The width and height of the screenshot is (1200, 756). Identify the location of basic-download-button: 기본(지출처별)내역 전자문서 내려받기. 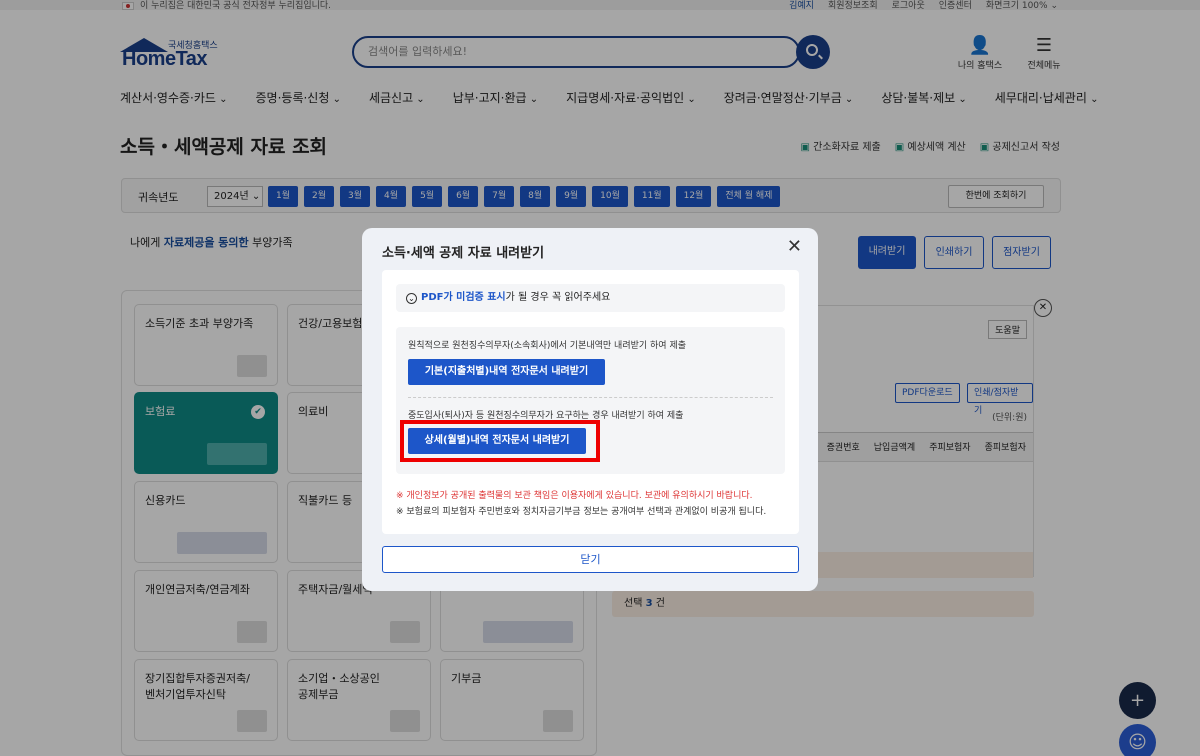
(506, 372).